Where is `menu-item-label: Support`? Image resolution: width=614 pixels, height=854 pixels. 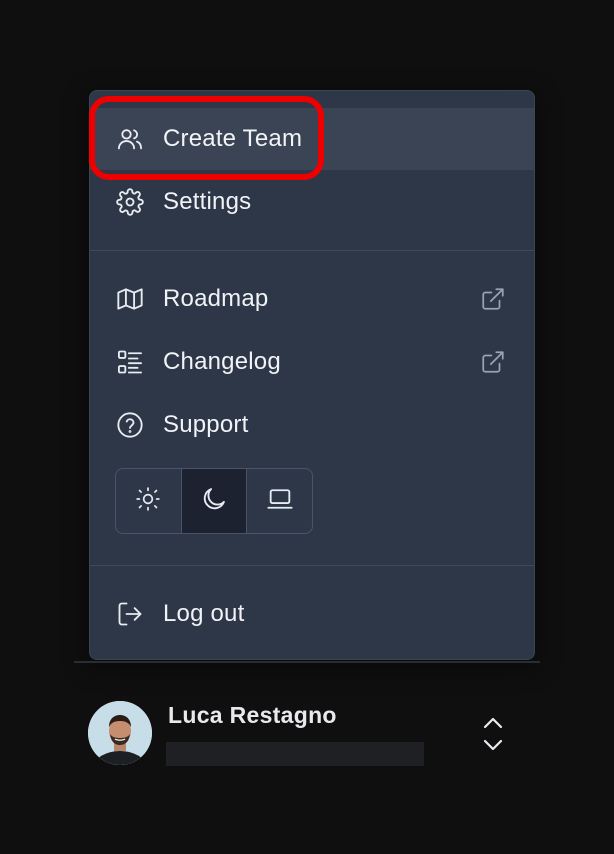 menu-item-label: Support is located at coordinates (206, 424).